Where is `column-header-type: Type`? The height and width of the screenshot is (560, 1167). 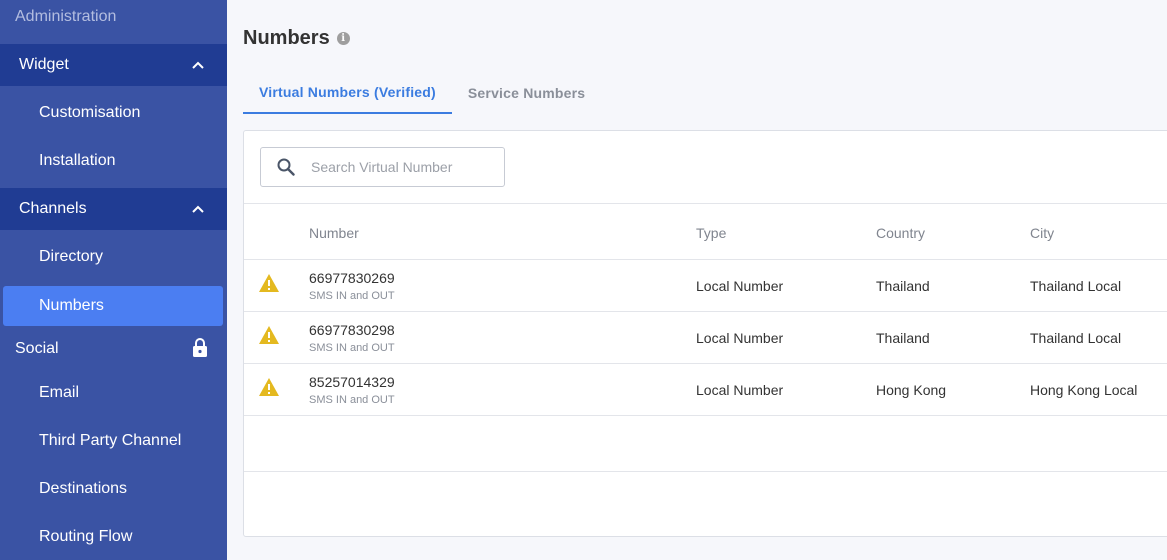
column-header-type: Type is located at coordinates (711, 233).